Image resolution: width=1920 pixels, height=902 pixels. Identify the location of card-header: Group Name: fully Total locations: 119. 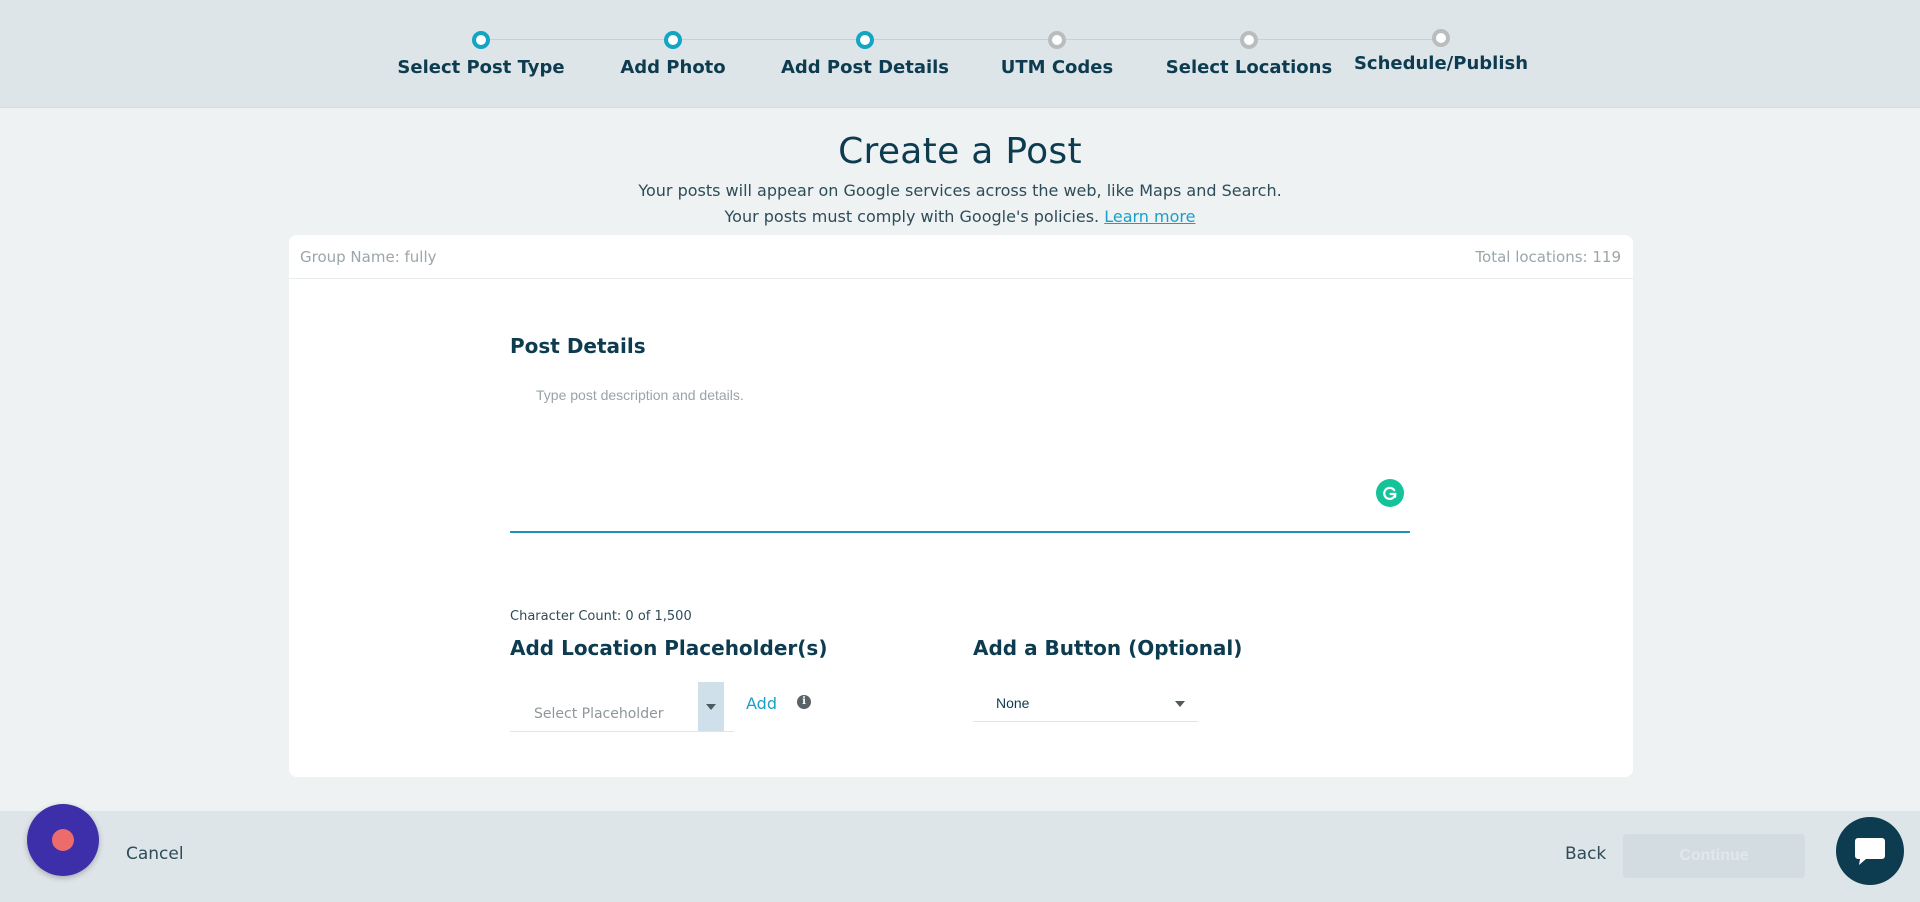
(961, 257).